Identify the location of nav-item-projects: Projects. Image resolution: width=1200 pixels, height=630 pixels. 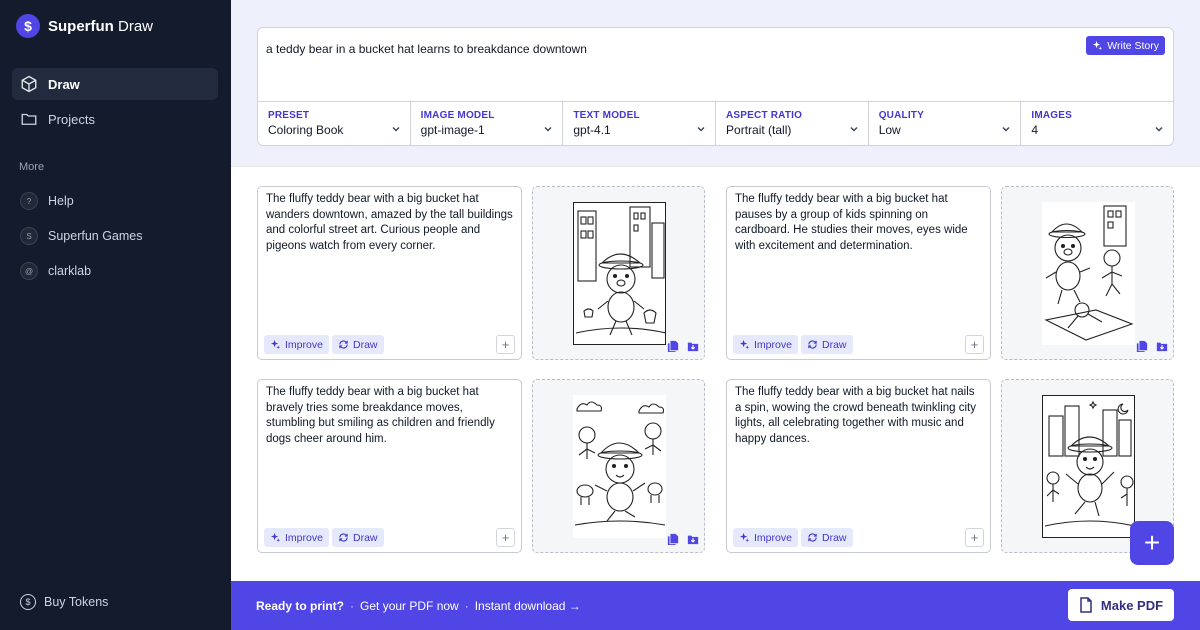
(115, 119).